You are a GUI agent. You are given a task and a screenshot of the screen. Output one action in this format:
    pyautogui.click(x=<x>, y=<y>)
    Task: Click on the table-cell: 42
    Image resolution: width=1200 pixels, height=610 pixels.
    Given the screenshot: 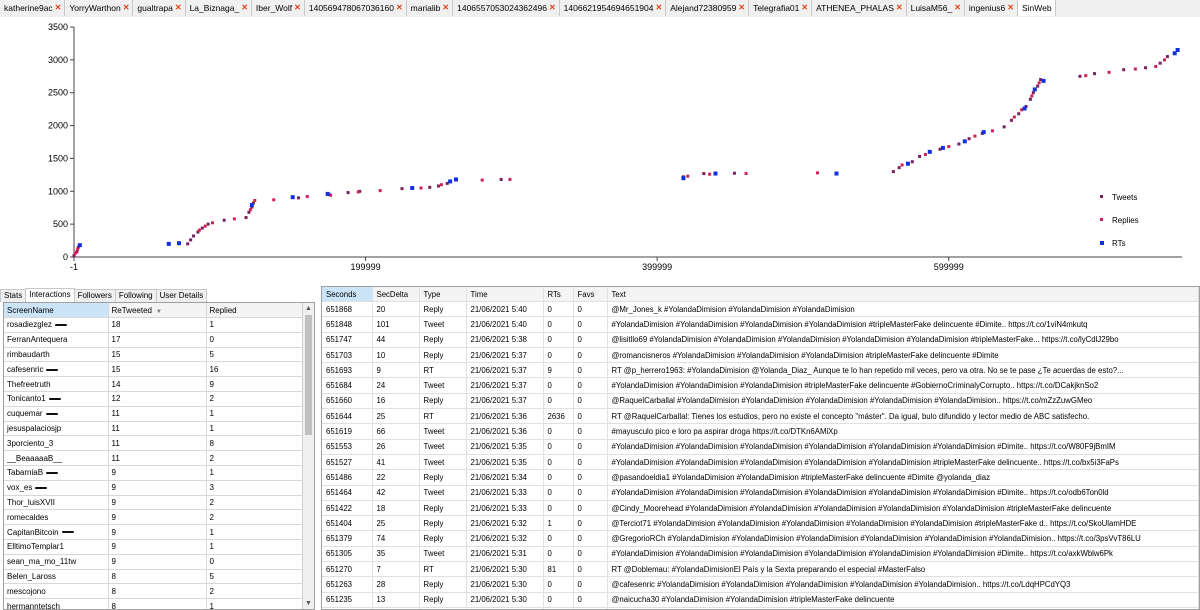 What is the action you would take?
    pyautogui.click(x=396, y=493)
    